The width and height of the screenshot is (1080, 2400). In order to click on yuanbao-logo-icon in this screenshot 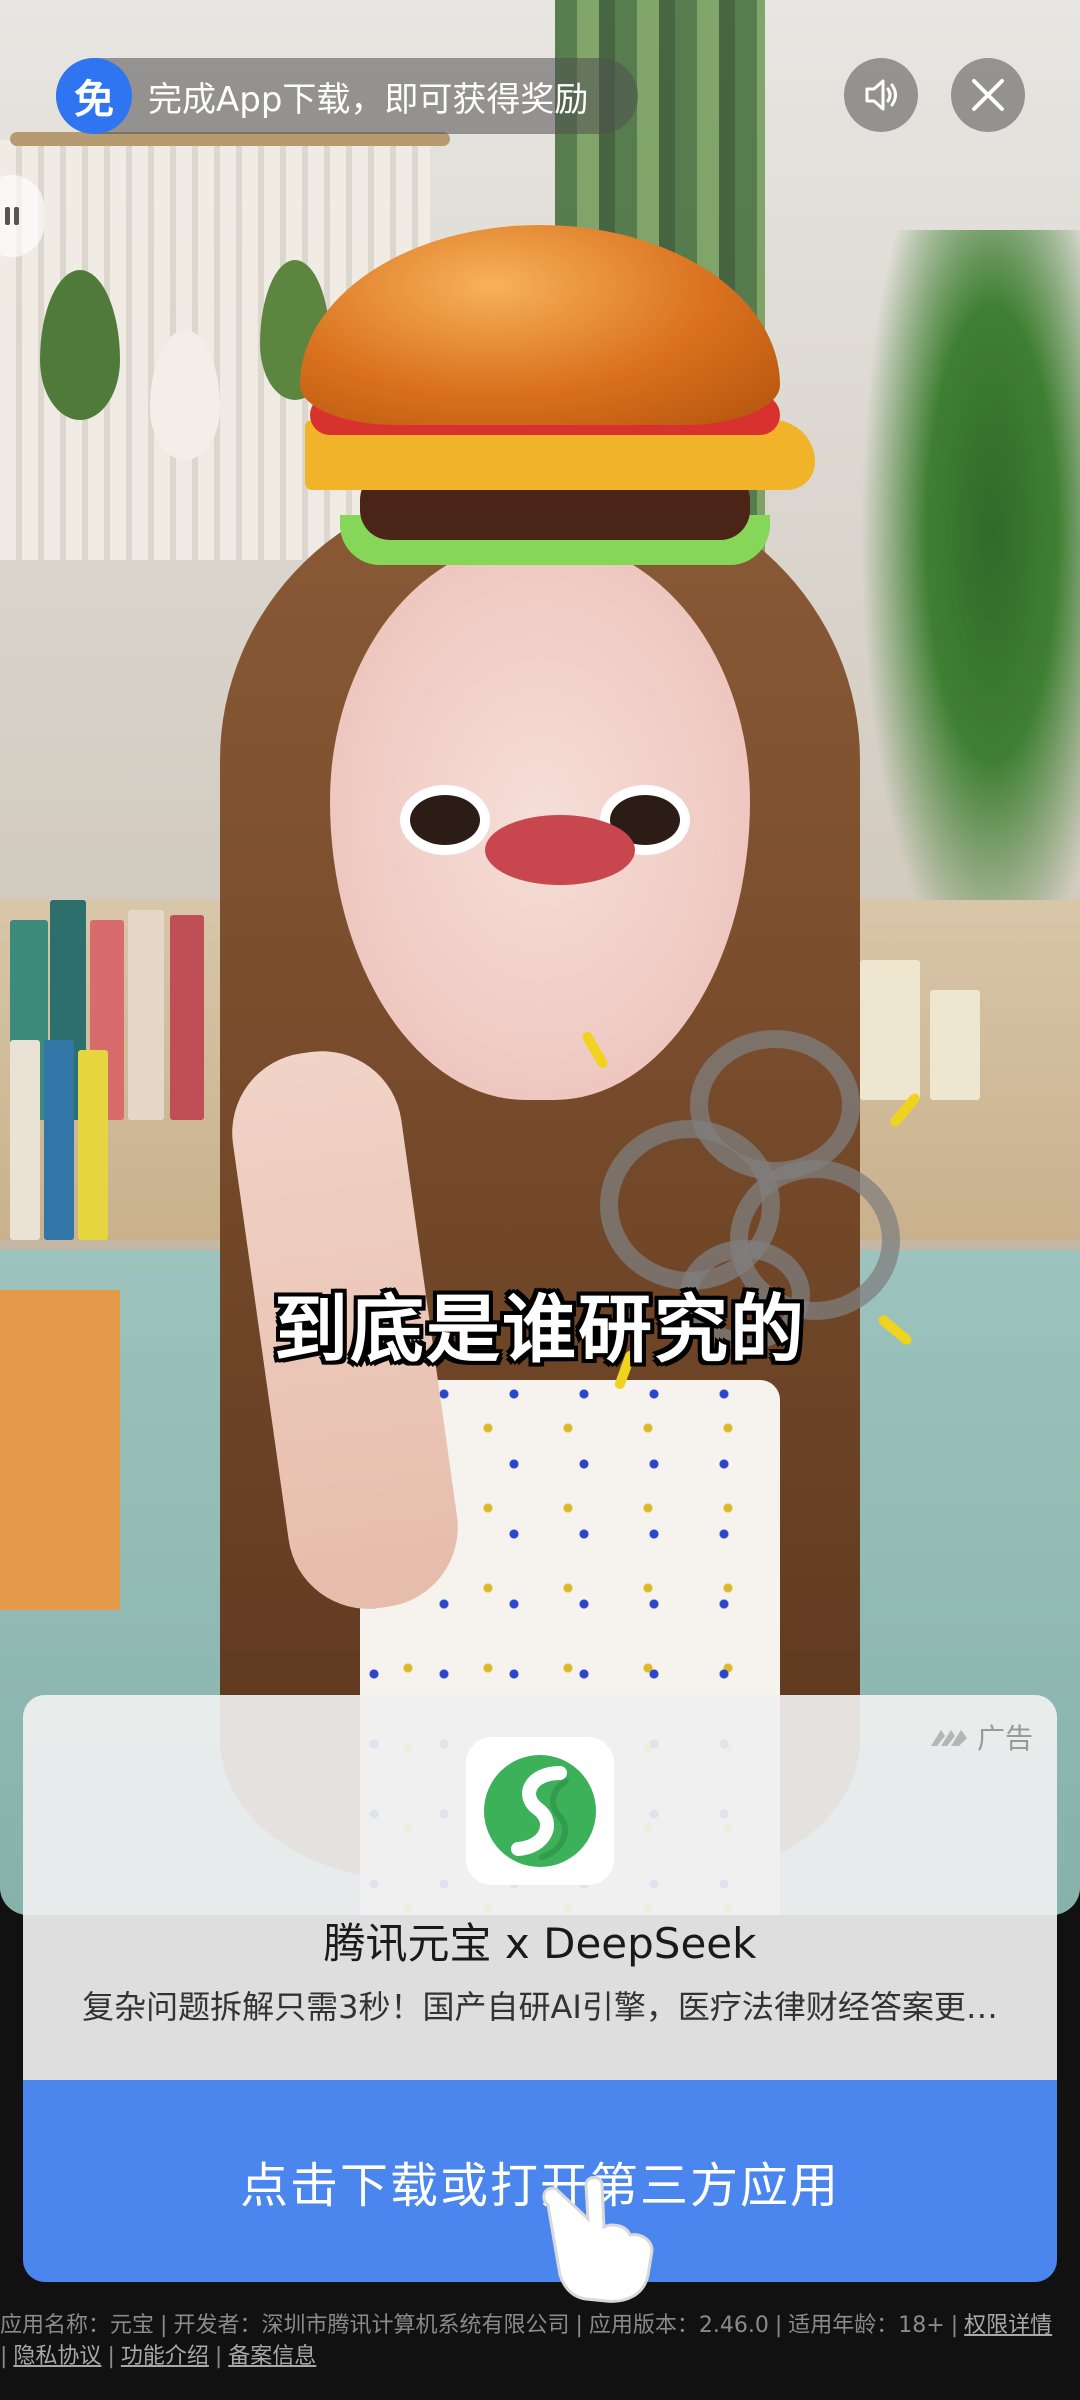, I will do `click(540, 1811)`.